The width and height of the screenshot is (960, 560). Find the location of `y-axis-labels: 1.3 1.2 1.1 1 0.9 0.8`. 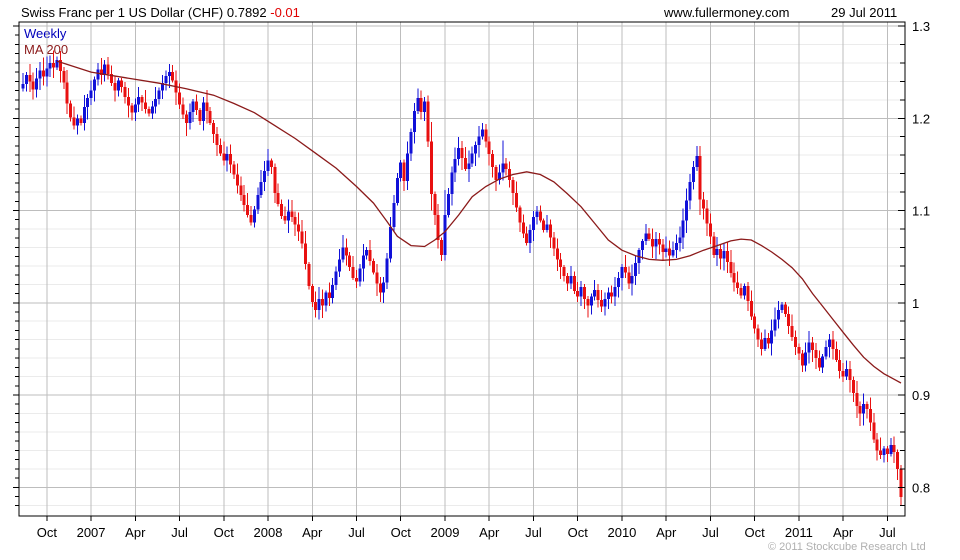

y-axis-labels: 1.3 1.2 1.1 1 0.9 0.8 is located at coordinates (921, 257).